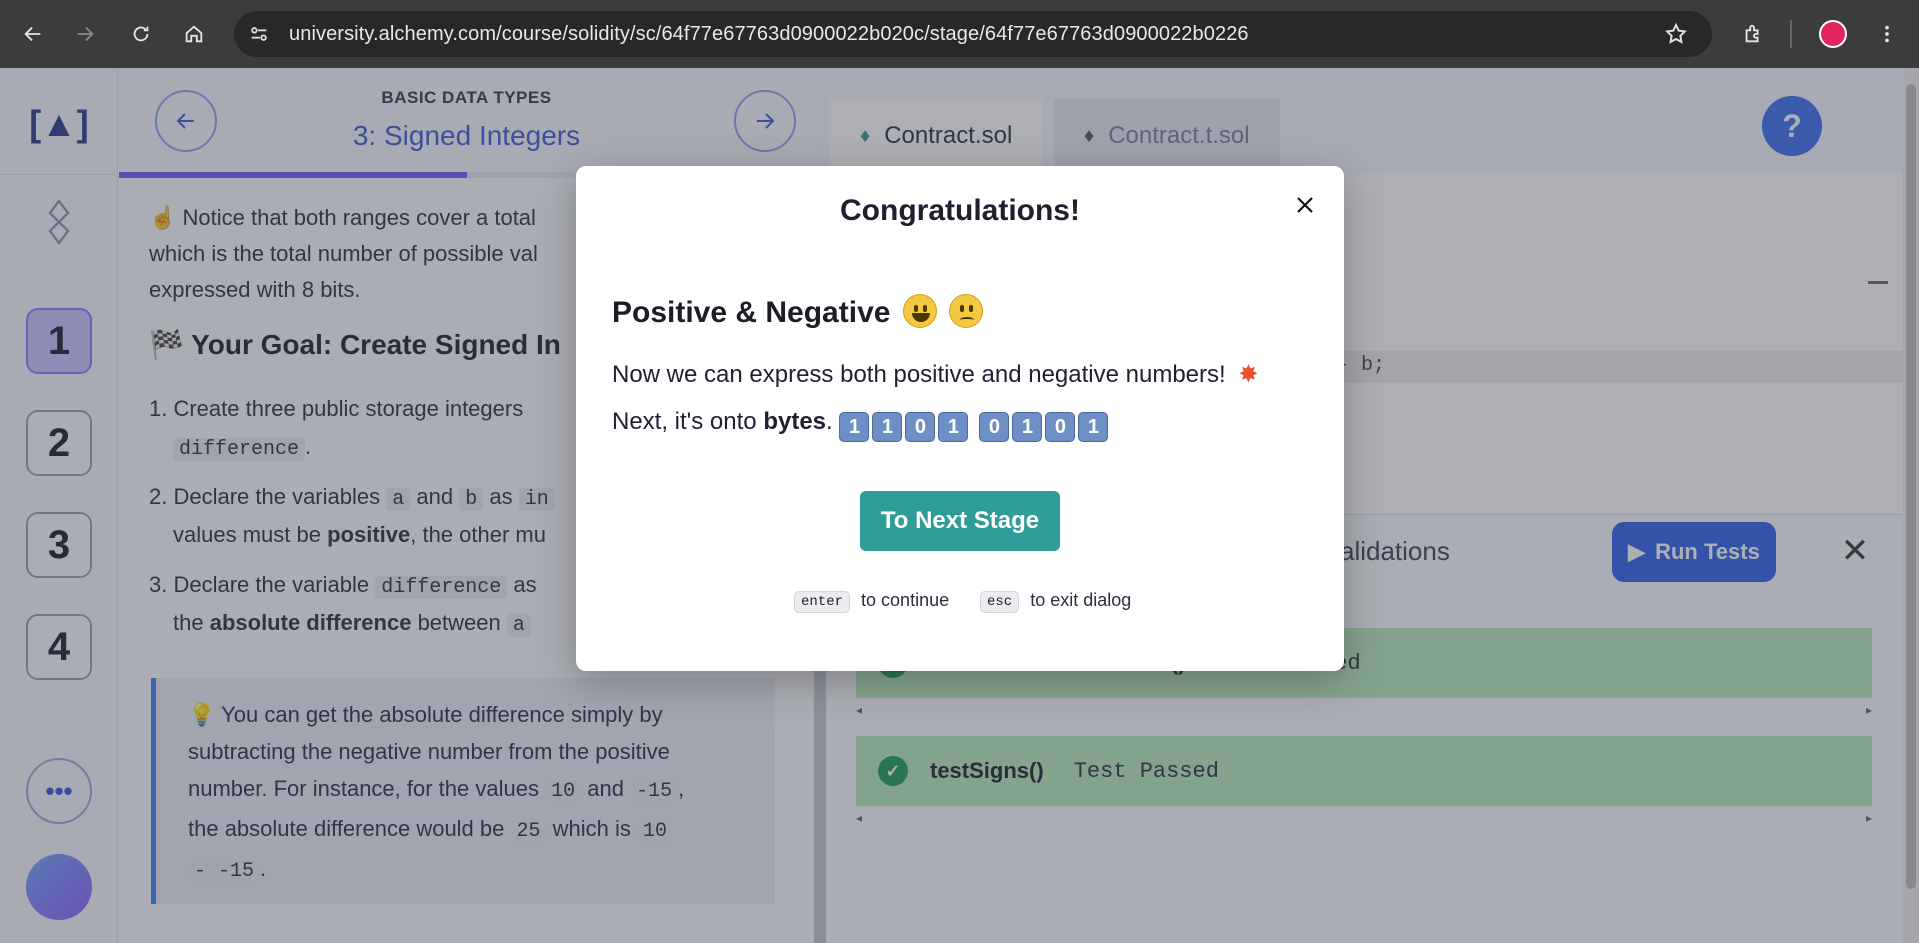 This screenshot has width=1919, height=943. I want to click on profile-avatar, so click(1833, 34).